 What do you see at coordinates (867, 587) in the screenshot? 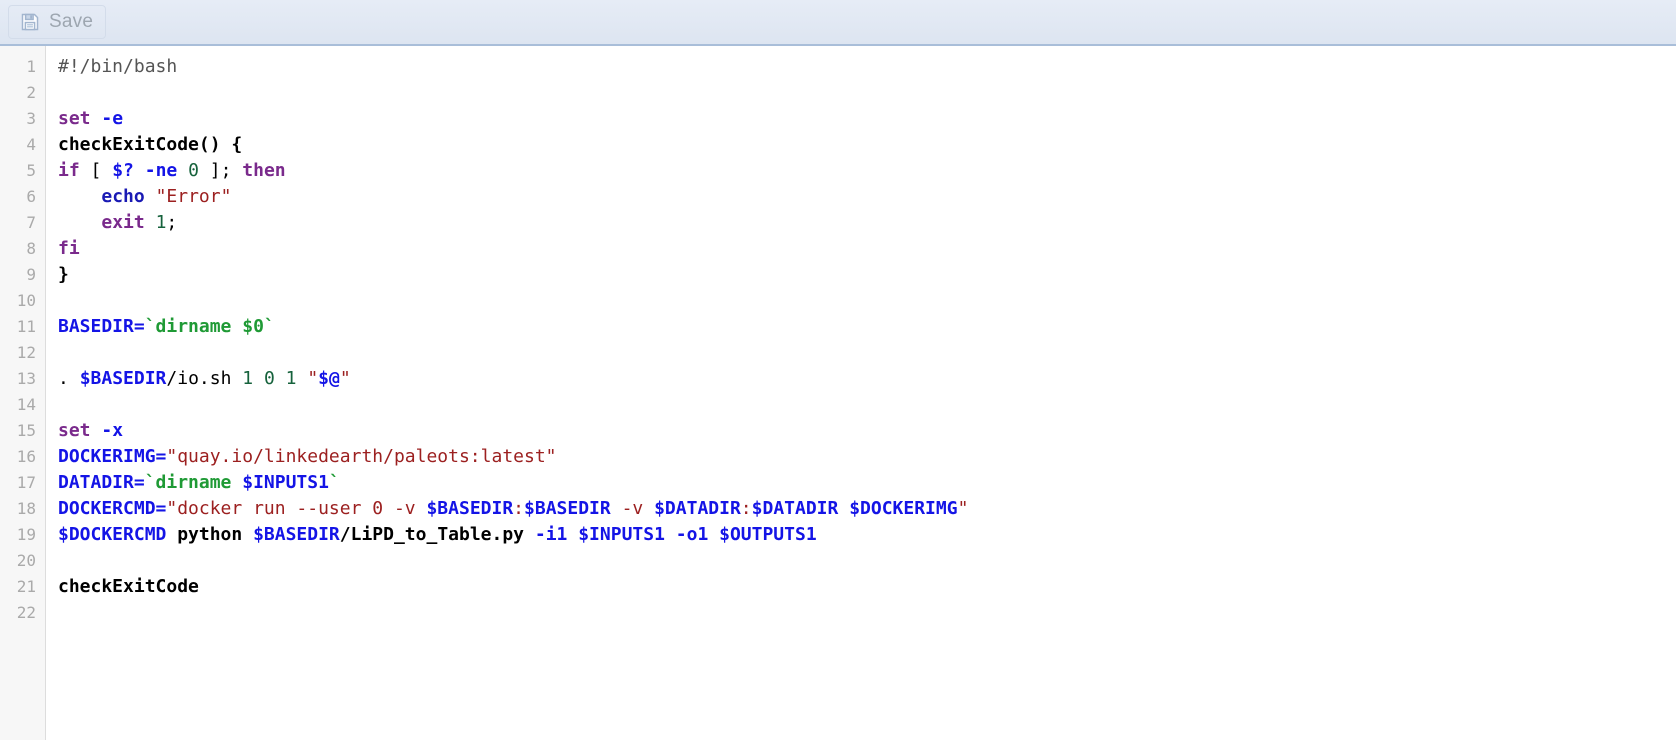
I see `code-line: checkExitCode` at bounding box center [867, 587].